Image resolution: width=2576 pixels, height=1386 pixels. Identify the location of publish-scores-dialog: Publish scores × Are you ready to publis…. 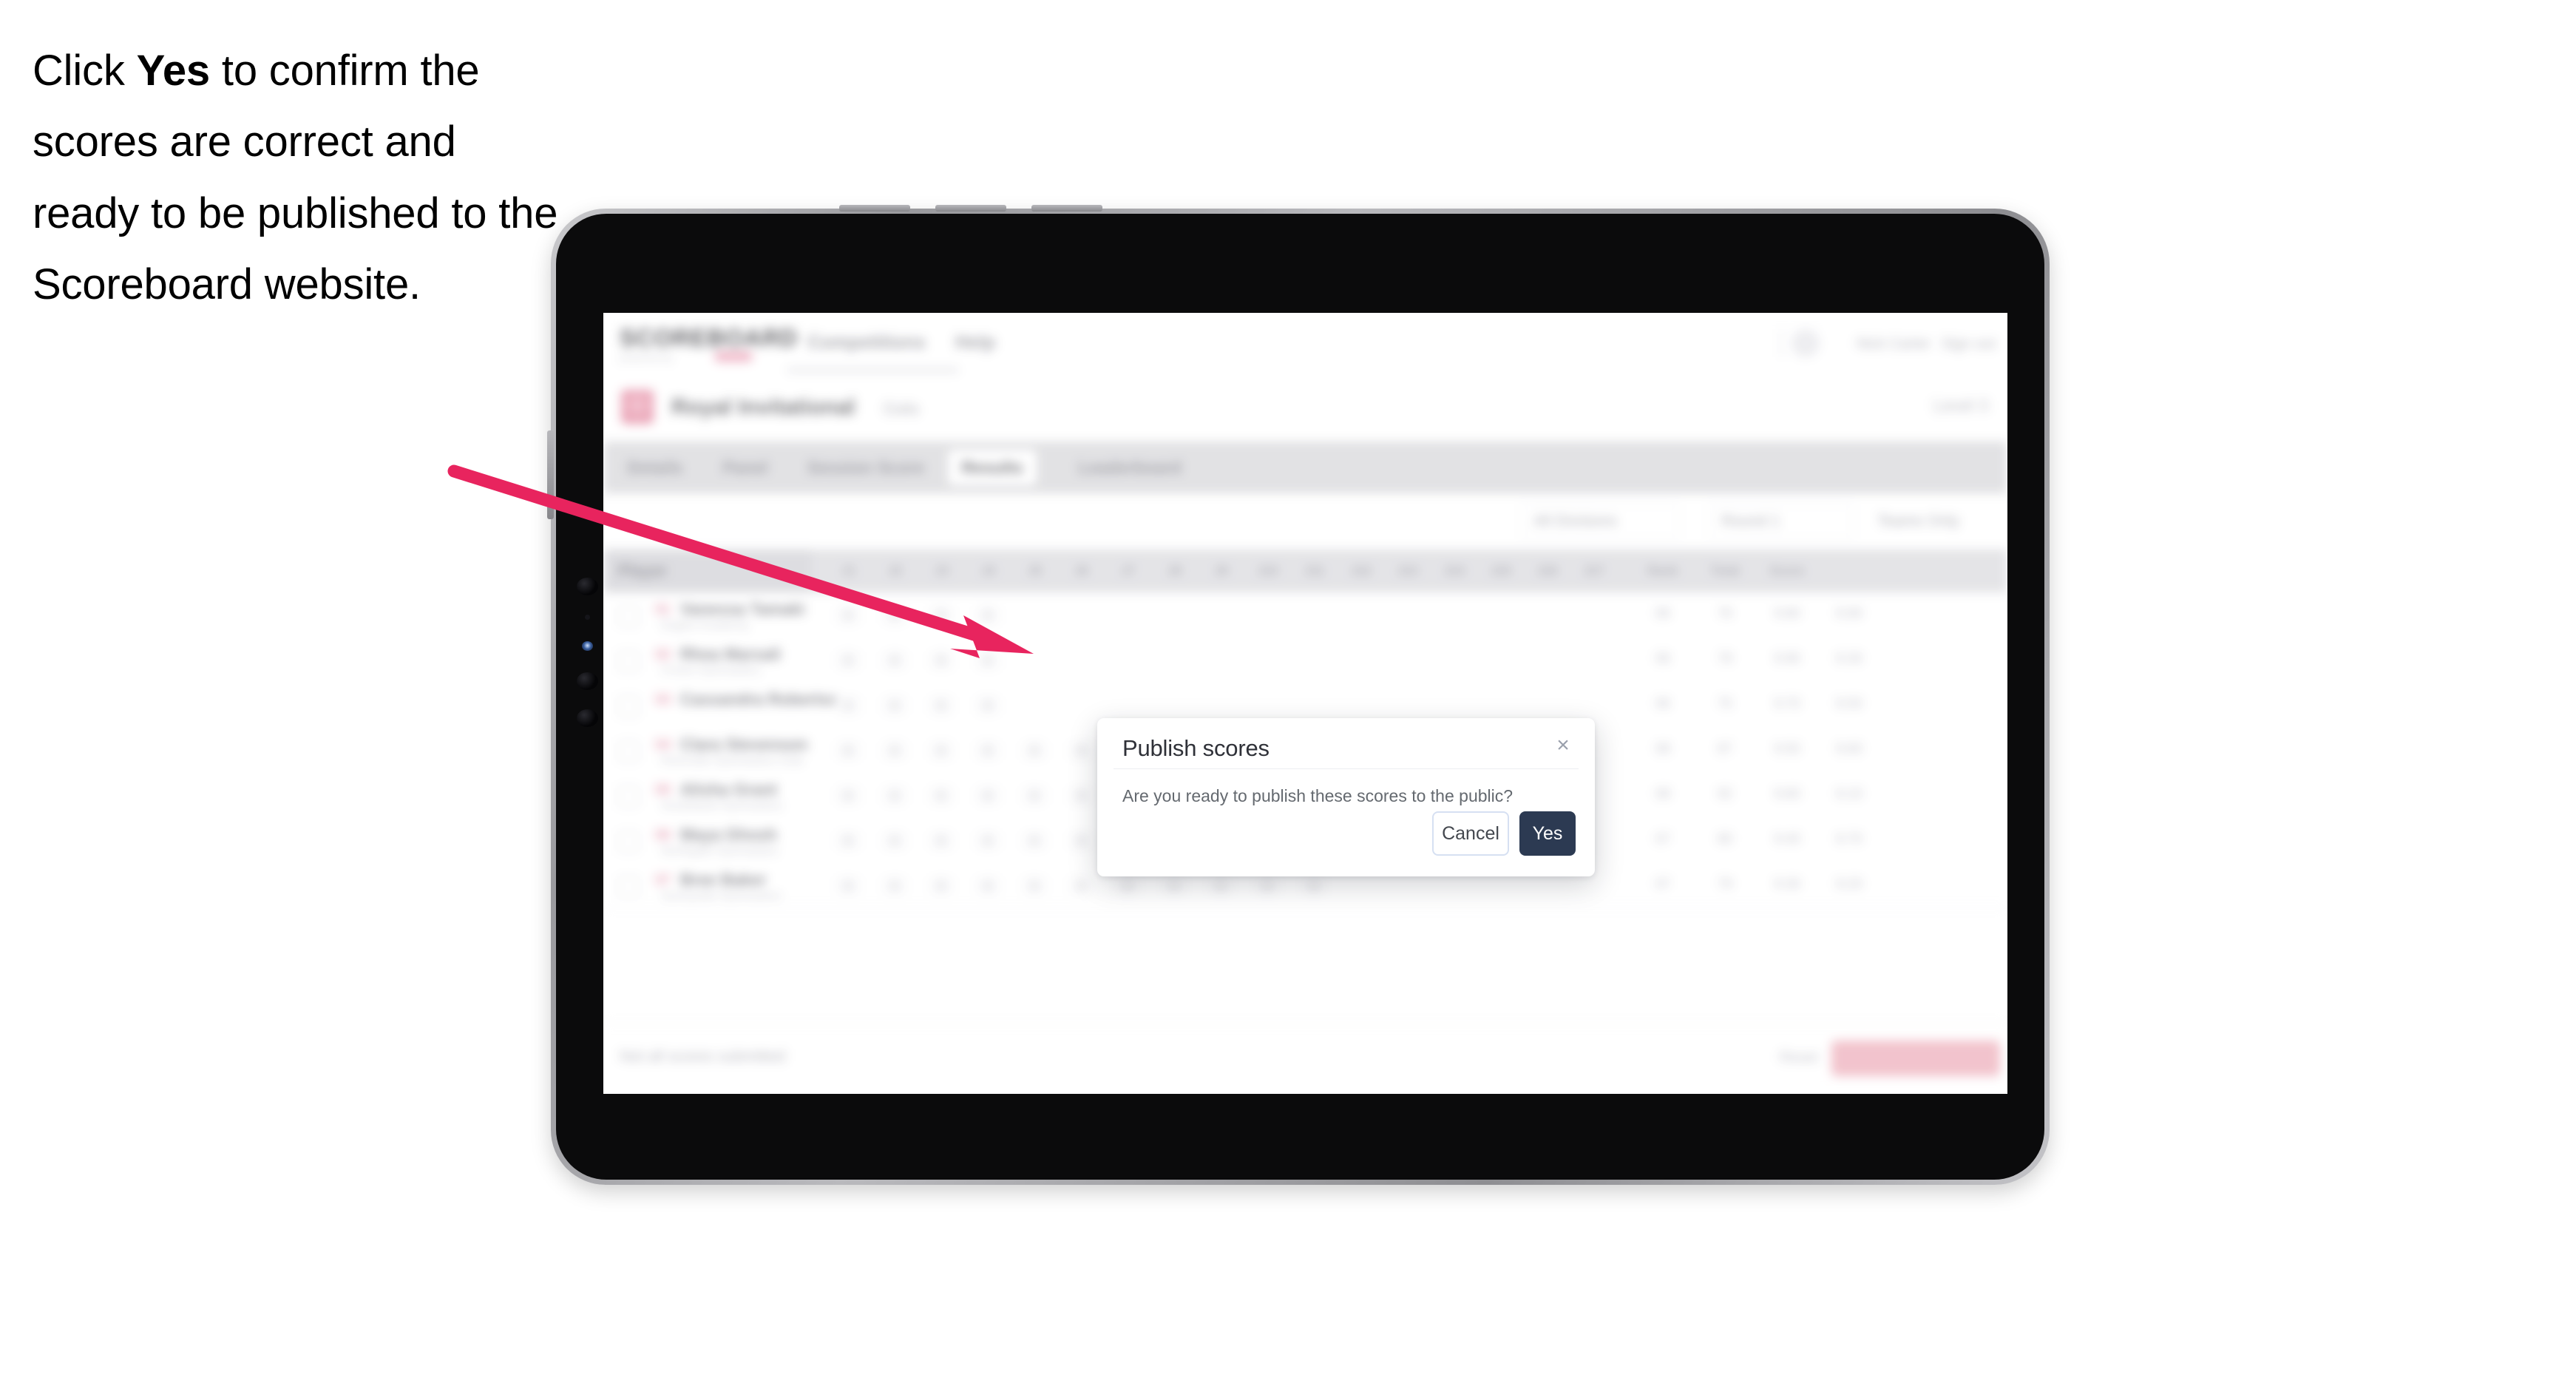
(1346, 797).